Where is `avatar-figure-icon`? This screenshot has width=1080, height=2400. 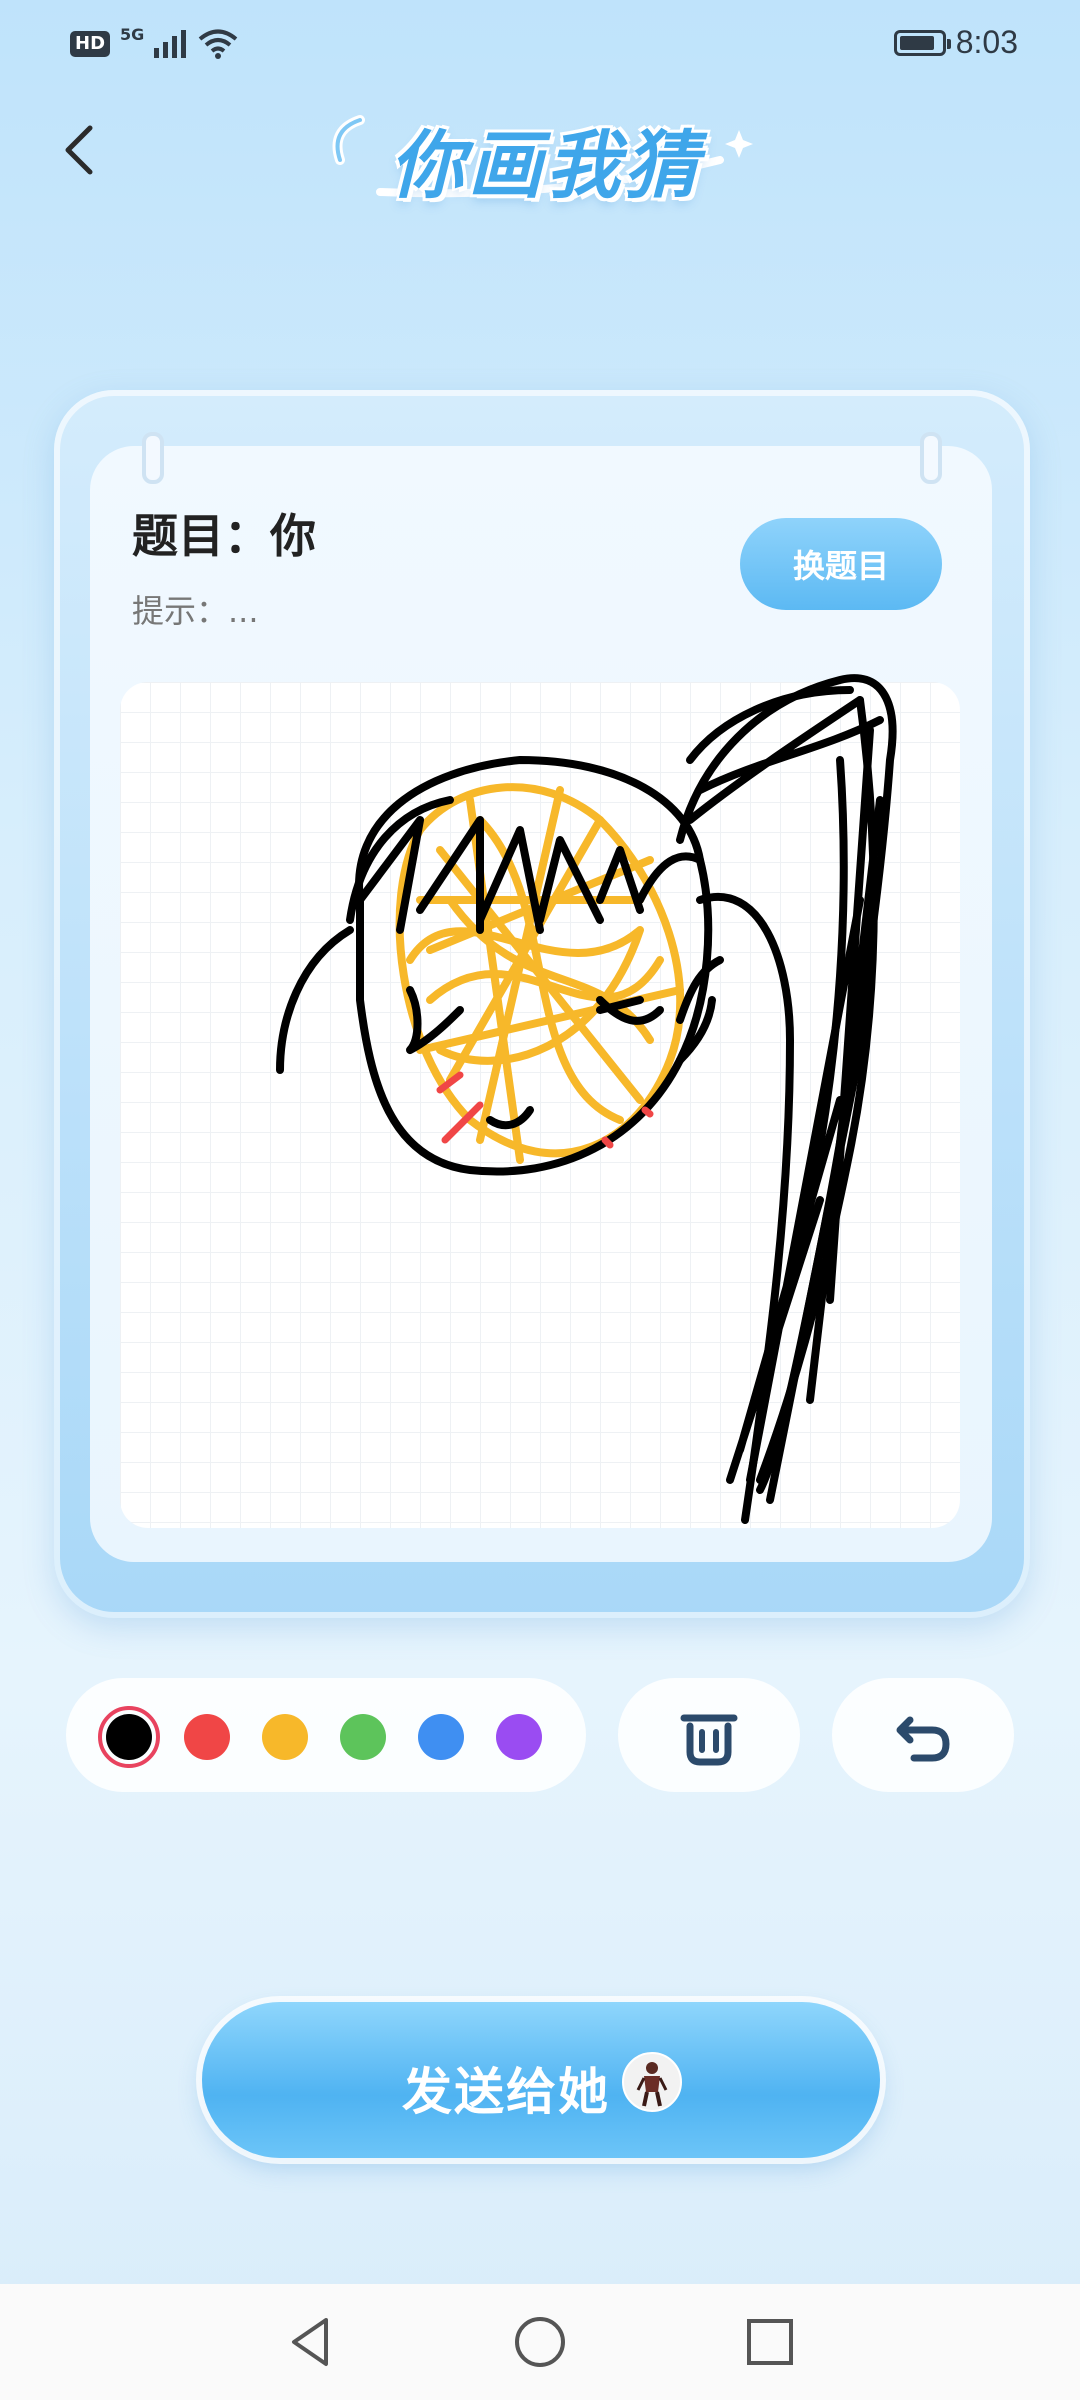
avatar-figure-icon is located at coordinates (652, 2084).